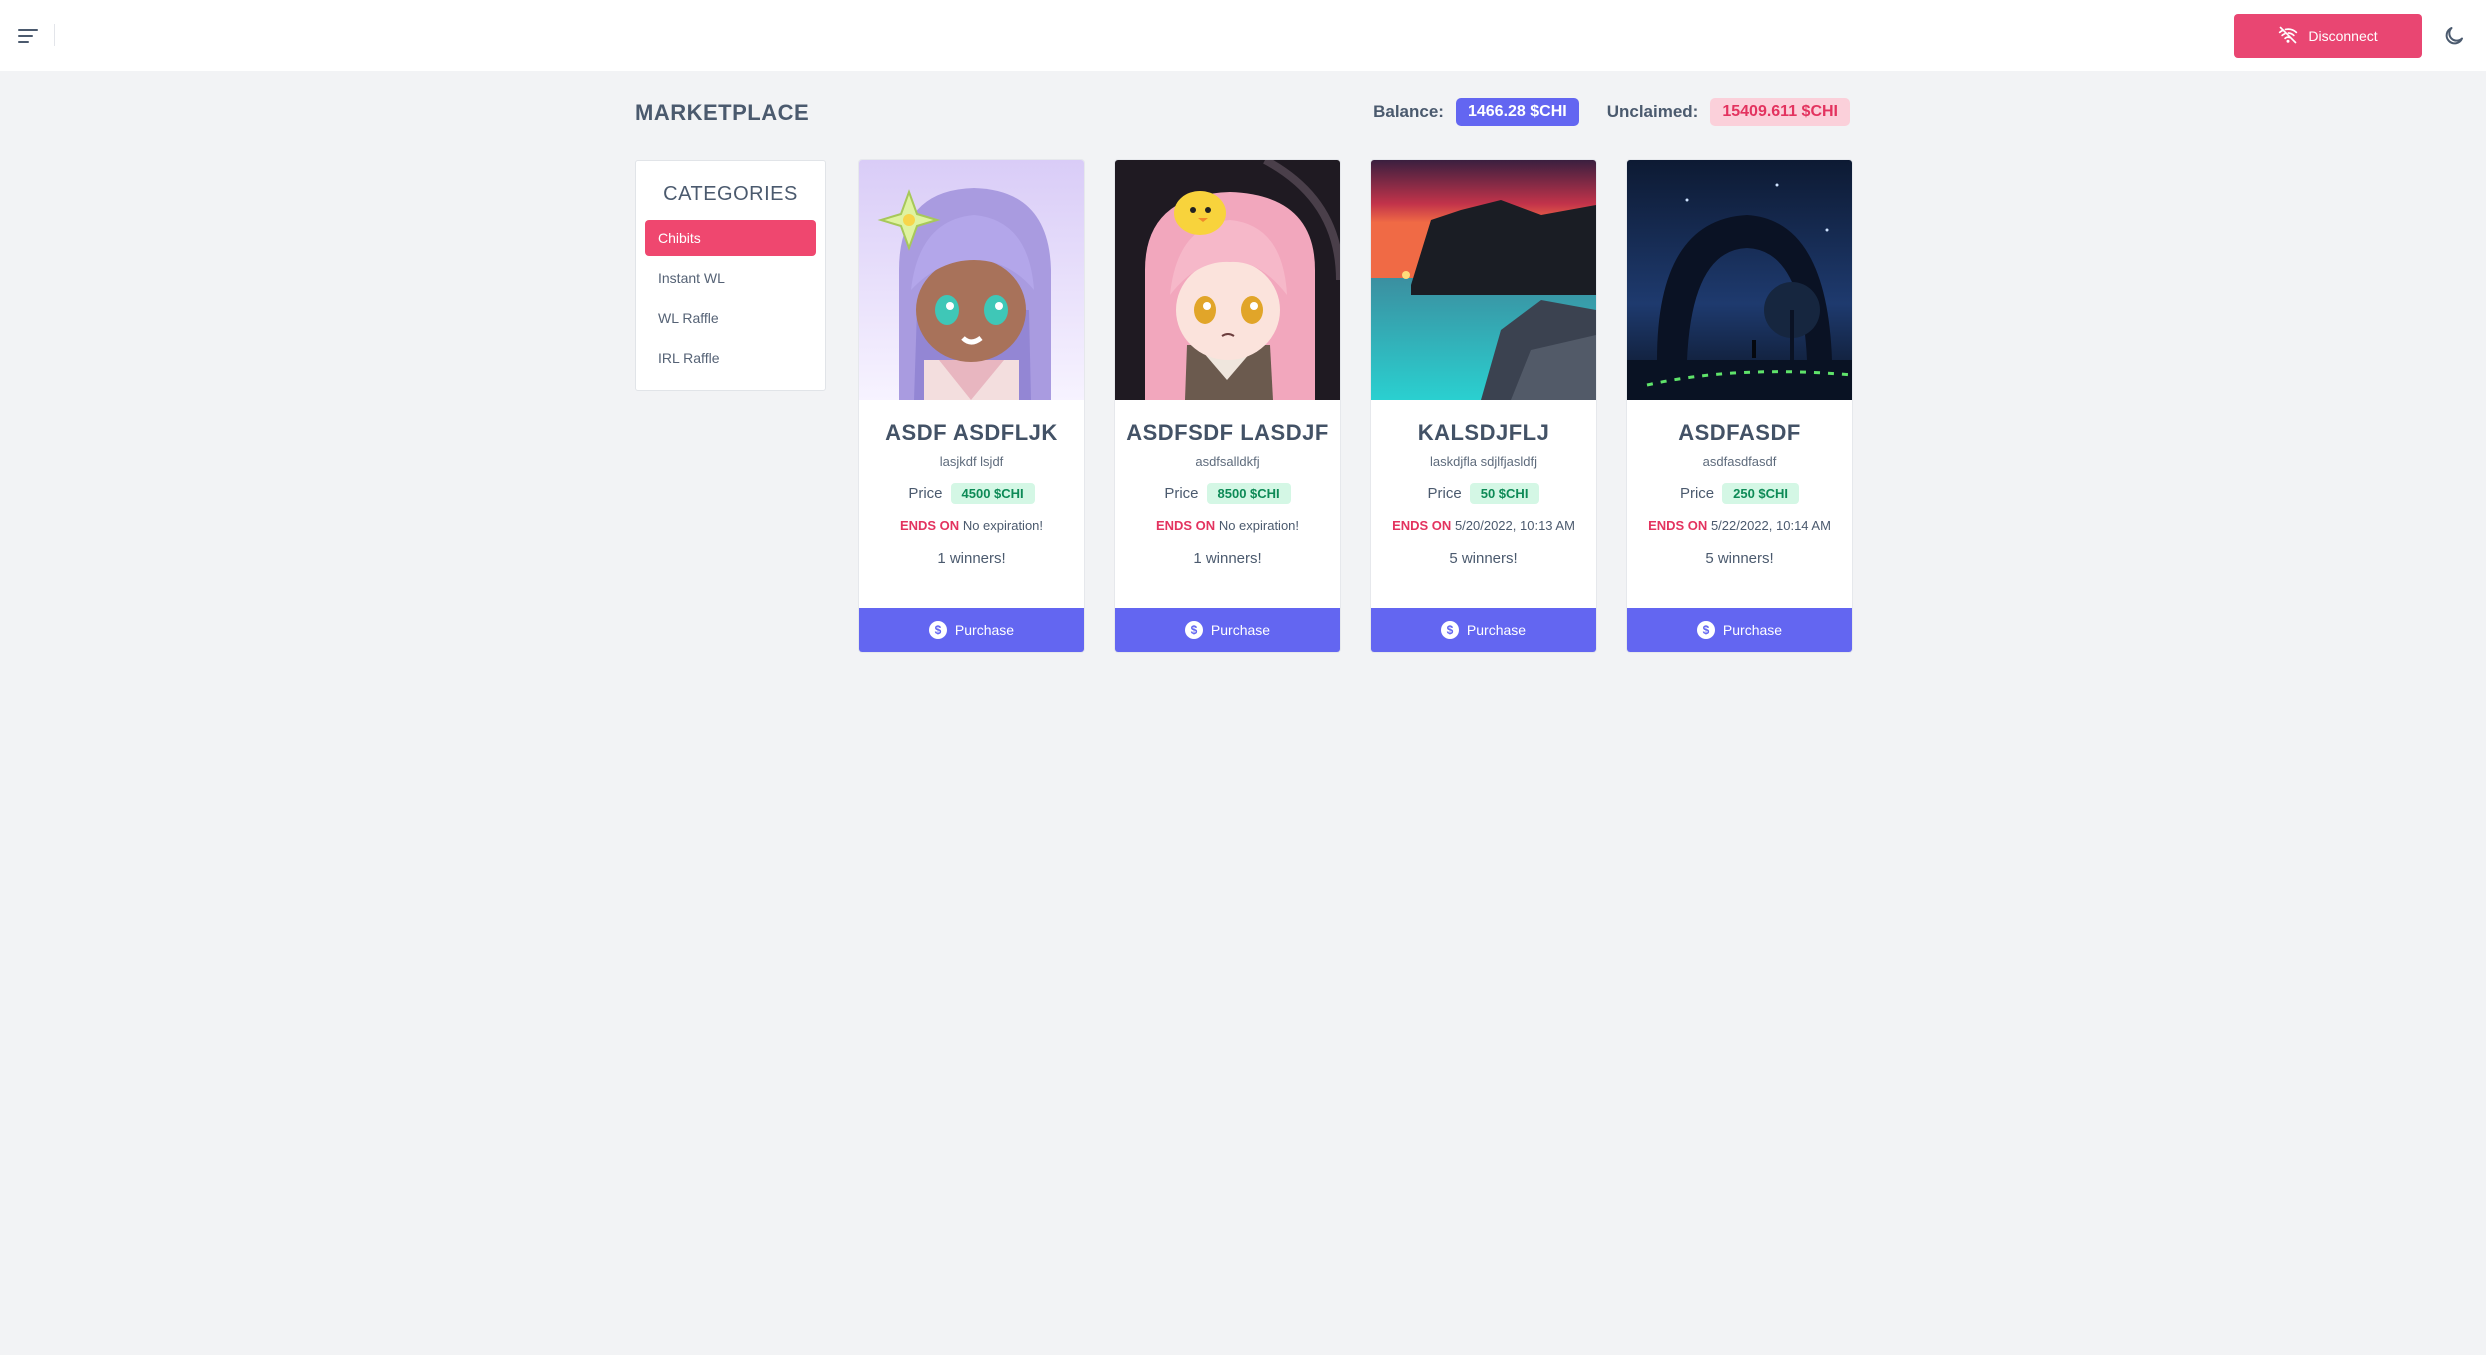  What do you see at coordinates (1227, 461) in the screenshot?
I see `product-subtitle: asdfsalldkfj` at bounding box center [1227, 461].